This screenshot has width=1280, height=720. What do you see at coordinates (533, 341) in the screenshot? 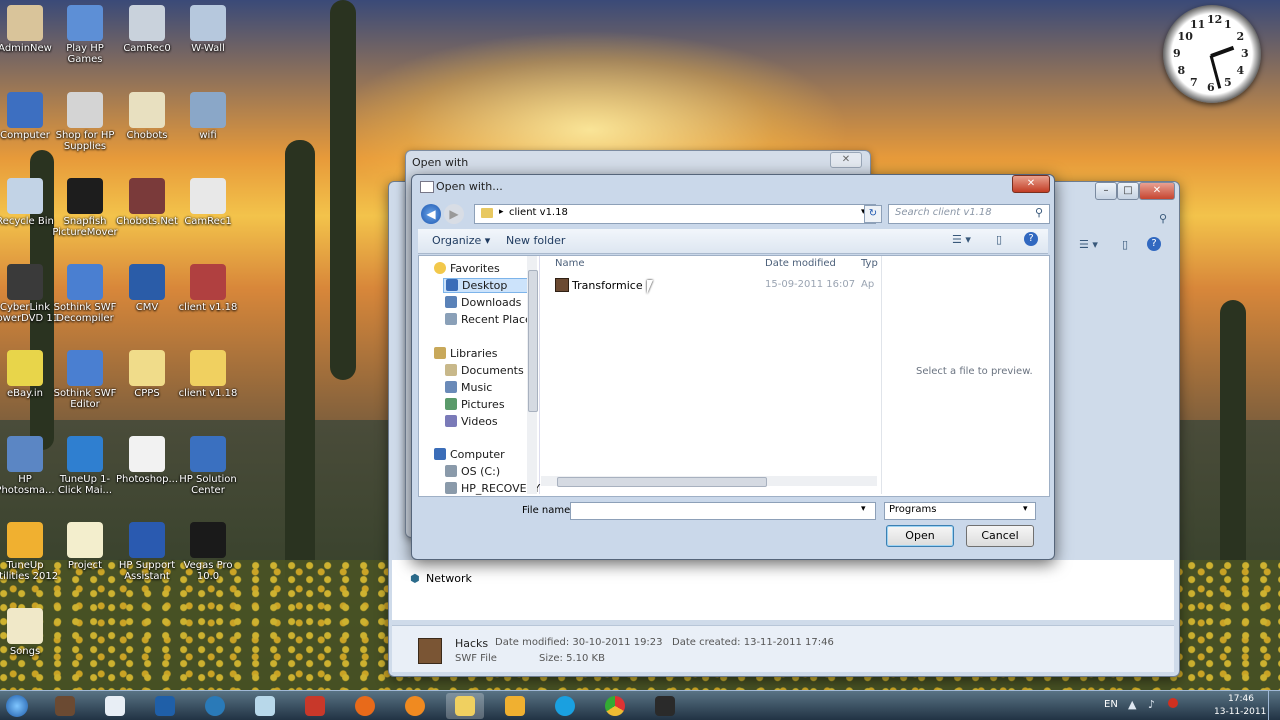
I see `nav-scrollbar-thumb` at bounding box center [533, 341].